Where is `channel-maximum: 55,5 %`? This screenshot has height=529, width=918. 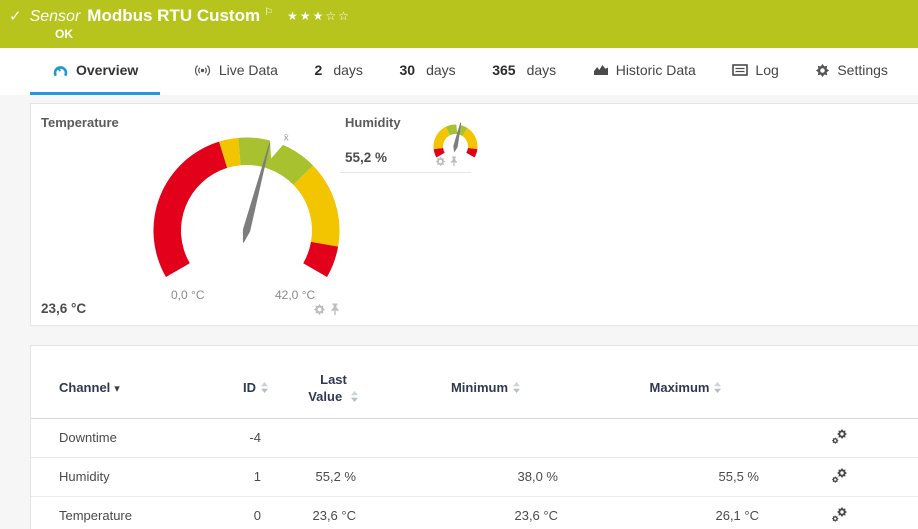
channel-maximum: 55,5 % is located at coordinates (738, 477).